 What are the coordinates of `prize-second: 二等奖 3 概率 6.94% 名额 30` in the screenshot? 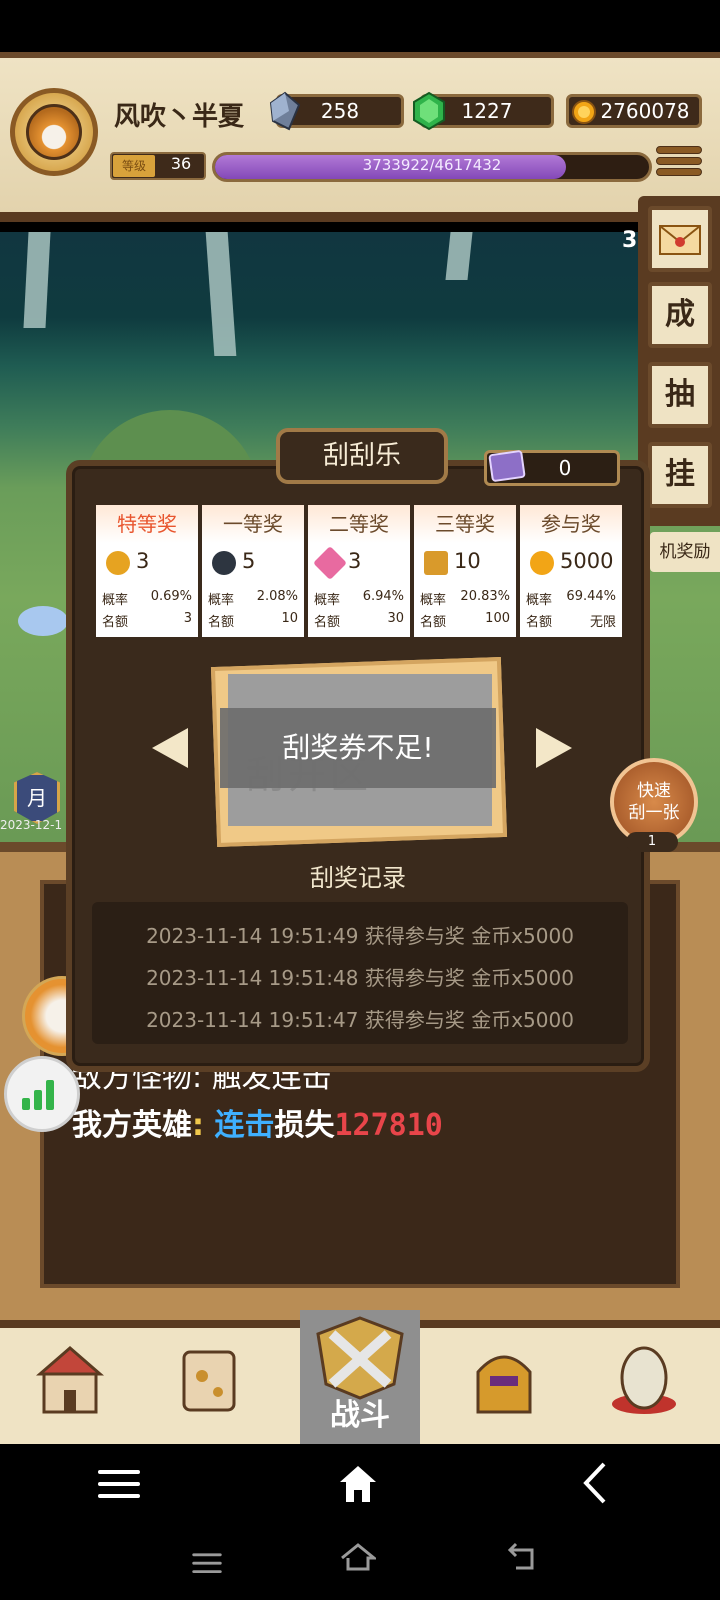 It's located at (359, 571).